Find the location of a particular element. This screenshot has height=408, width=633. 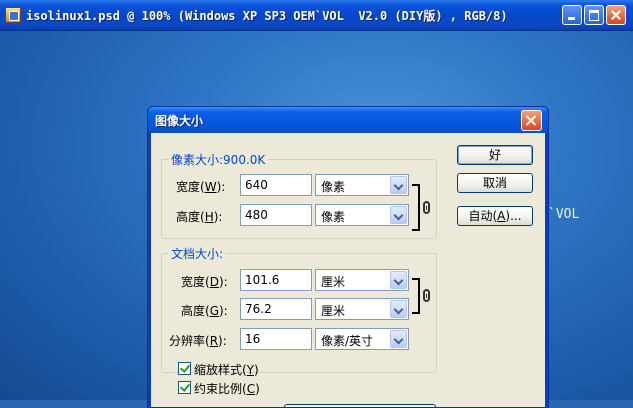

pixel-height-input: 480 is located at coordinates (276, 215).